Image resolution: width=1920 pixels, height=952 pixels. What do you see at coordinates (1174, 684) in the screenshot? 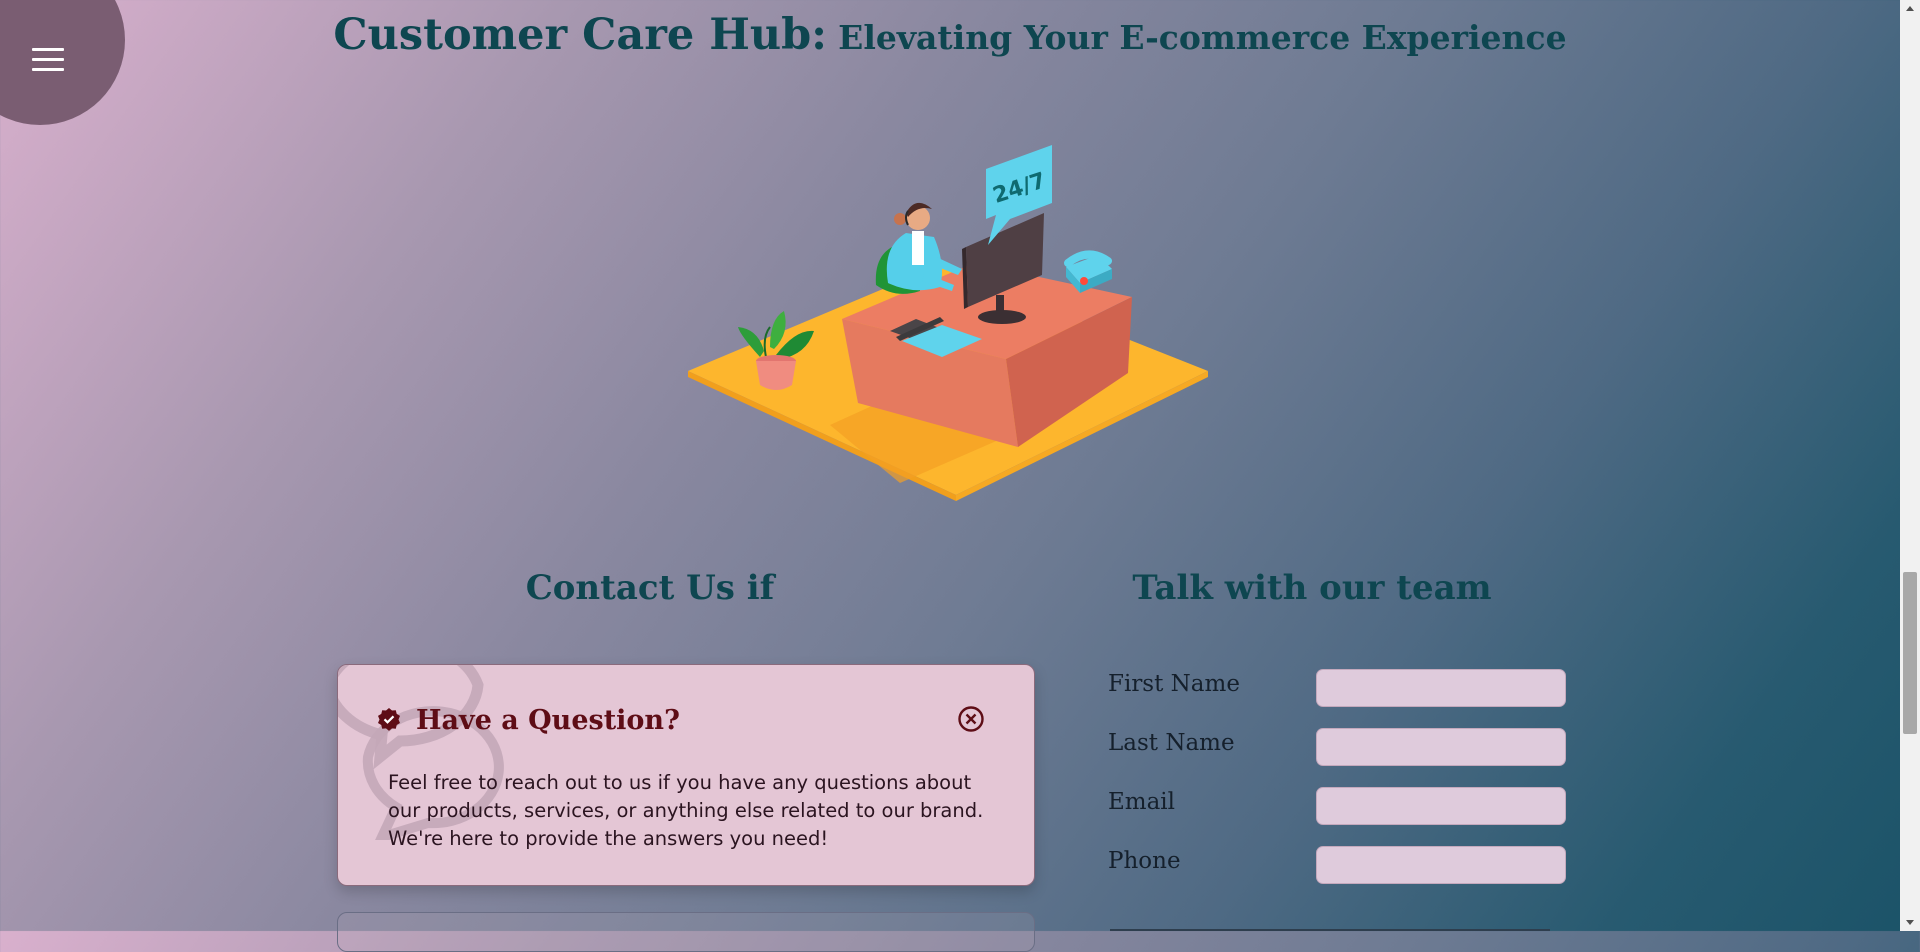
I see `first-name-label: First Name` at bounding box center [1174, 684].